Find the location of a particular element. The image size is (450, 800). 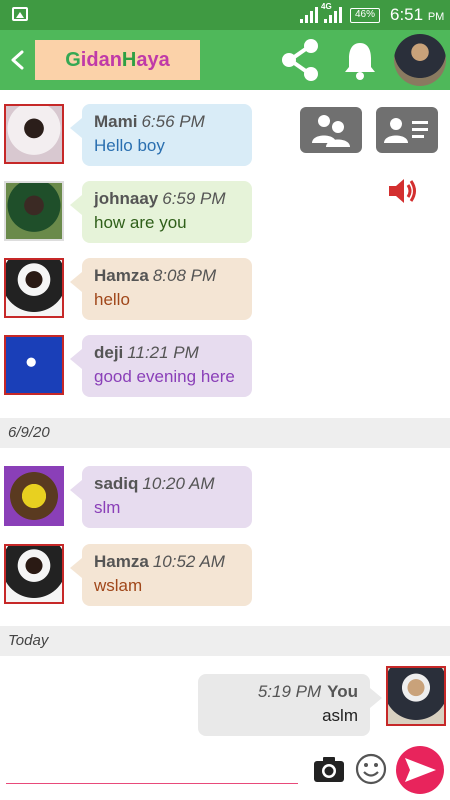

logo-text-1: idan is located at coordinates (101, 59).